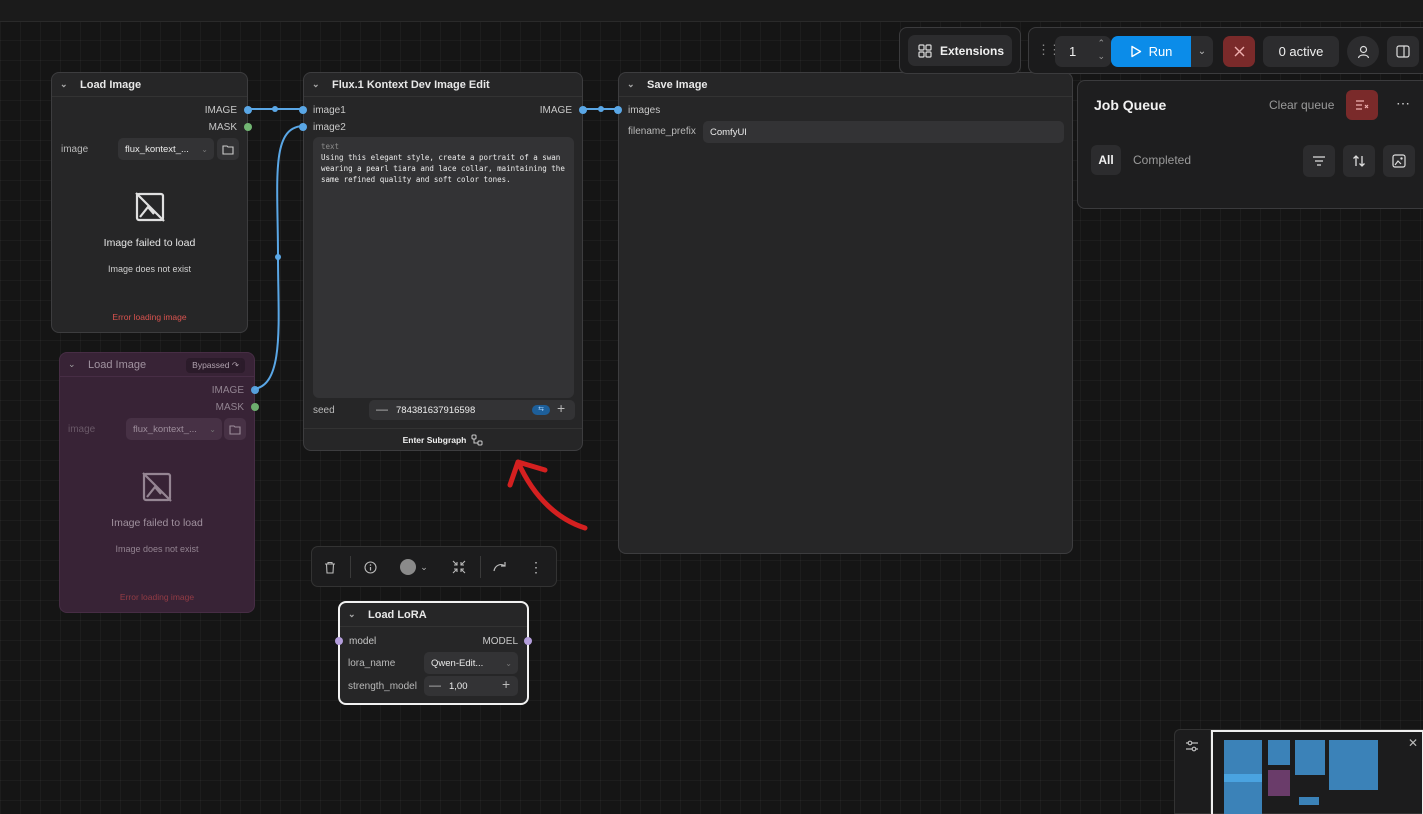 This screenshot has width=1423, height=814. Describe the element at coordinates (211, 365) in the screenshot. I see `badge-label: Bypassed` at that location.